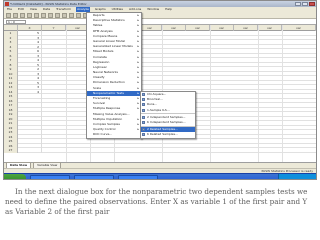 The width and height of the screenshot is (320, 240). I want to click on menu-item-label: Regression, so click(101, 61).